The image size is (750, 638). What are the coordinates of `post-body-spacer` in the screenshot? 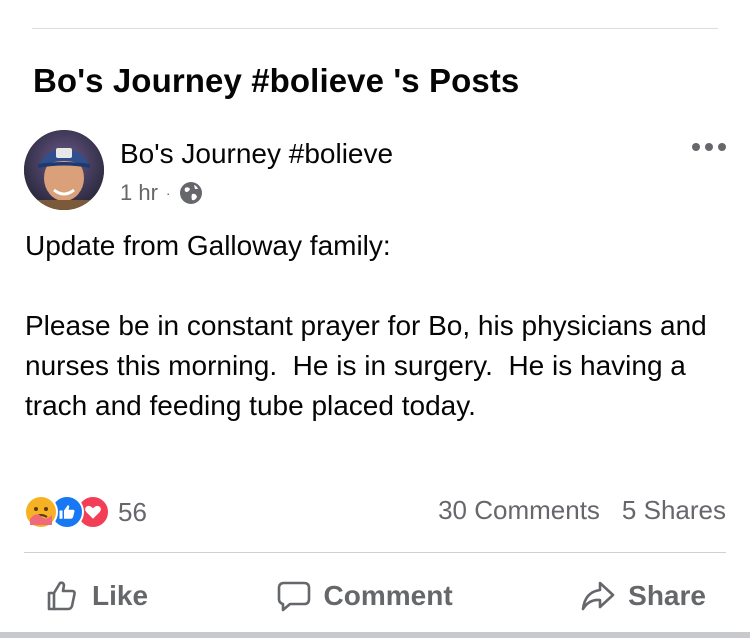 It's located at (375, 286).